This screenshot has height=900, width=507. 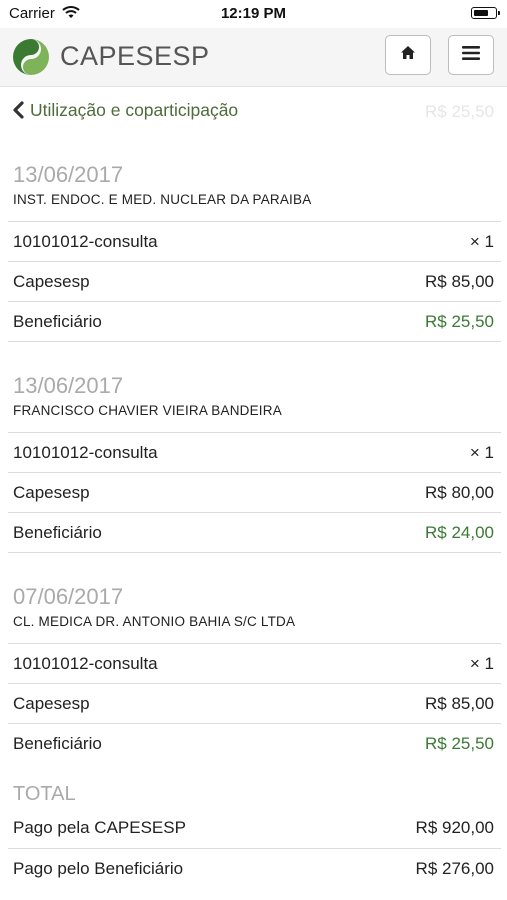 What do you see at coordinates (485, 13) in the screenshot?
I see `battery-icon` at bounding box center [485, 13].